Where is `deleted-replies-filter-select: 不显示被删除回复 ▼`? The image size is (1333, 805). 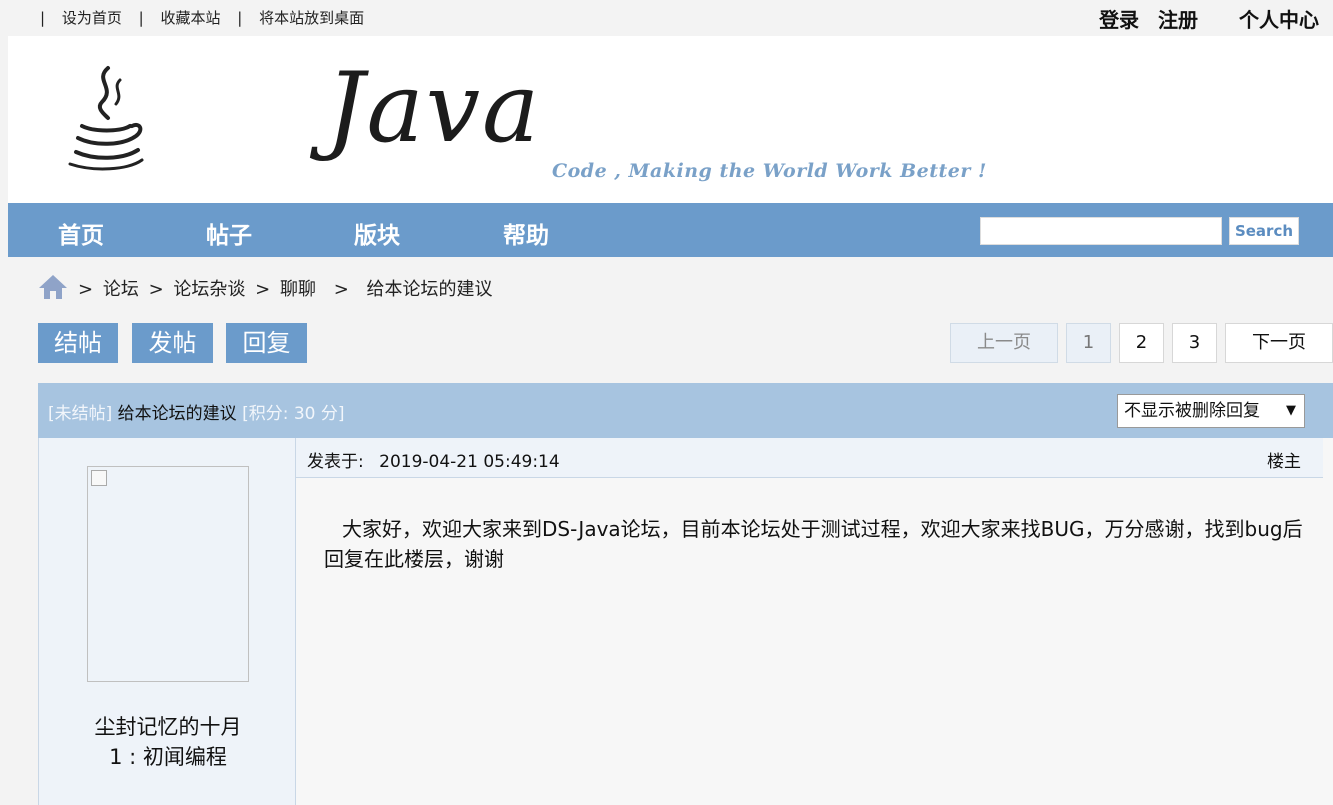
deleted-replies-filter-select: 不显示被删除回复 ▼ is located at coordinates (1211, 411).